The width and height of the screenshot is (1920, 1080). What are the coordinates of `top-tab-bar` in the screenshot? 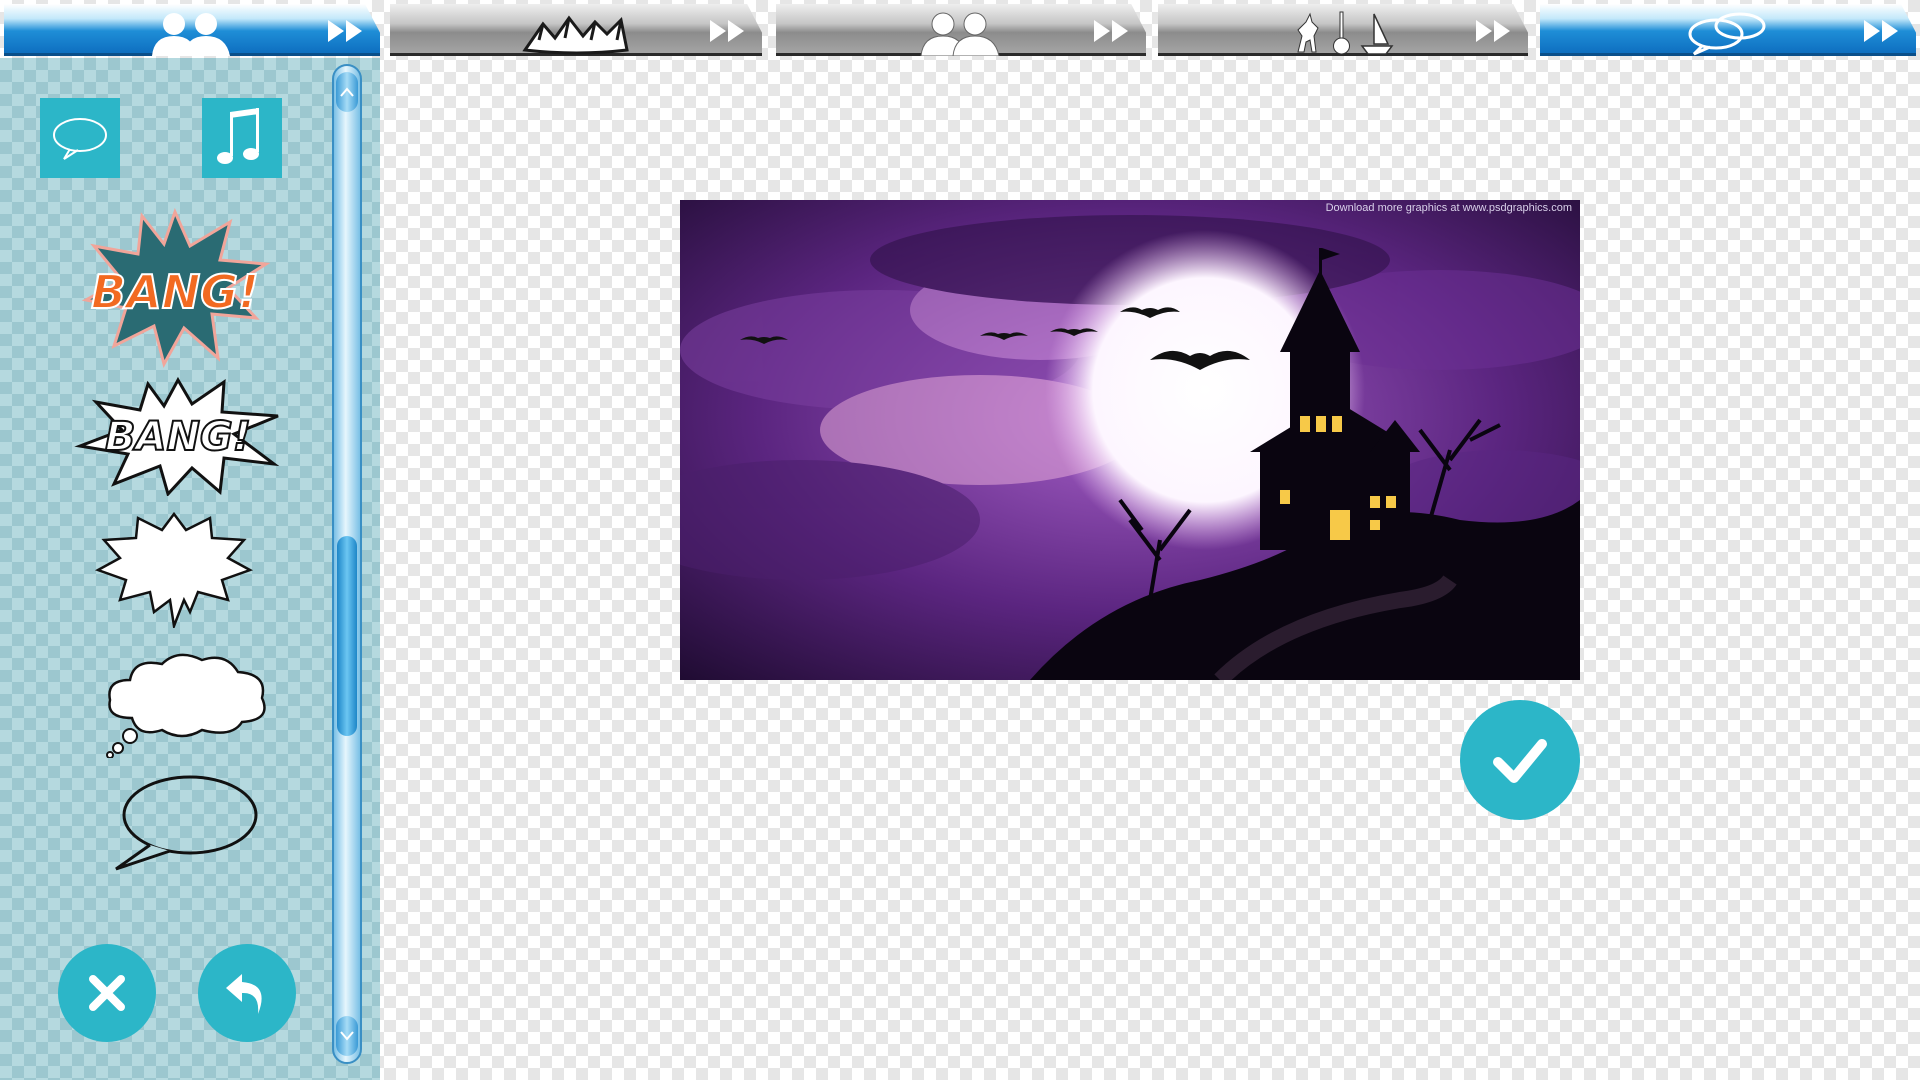 It's located at (960, 29).